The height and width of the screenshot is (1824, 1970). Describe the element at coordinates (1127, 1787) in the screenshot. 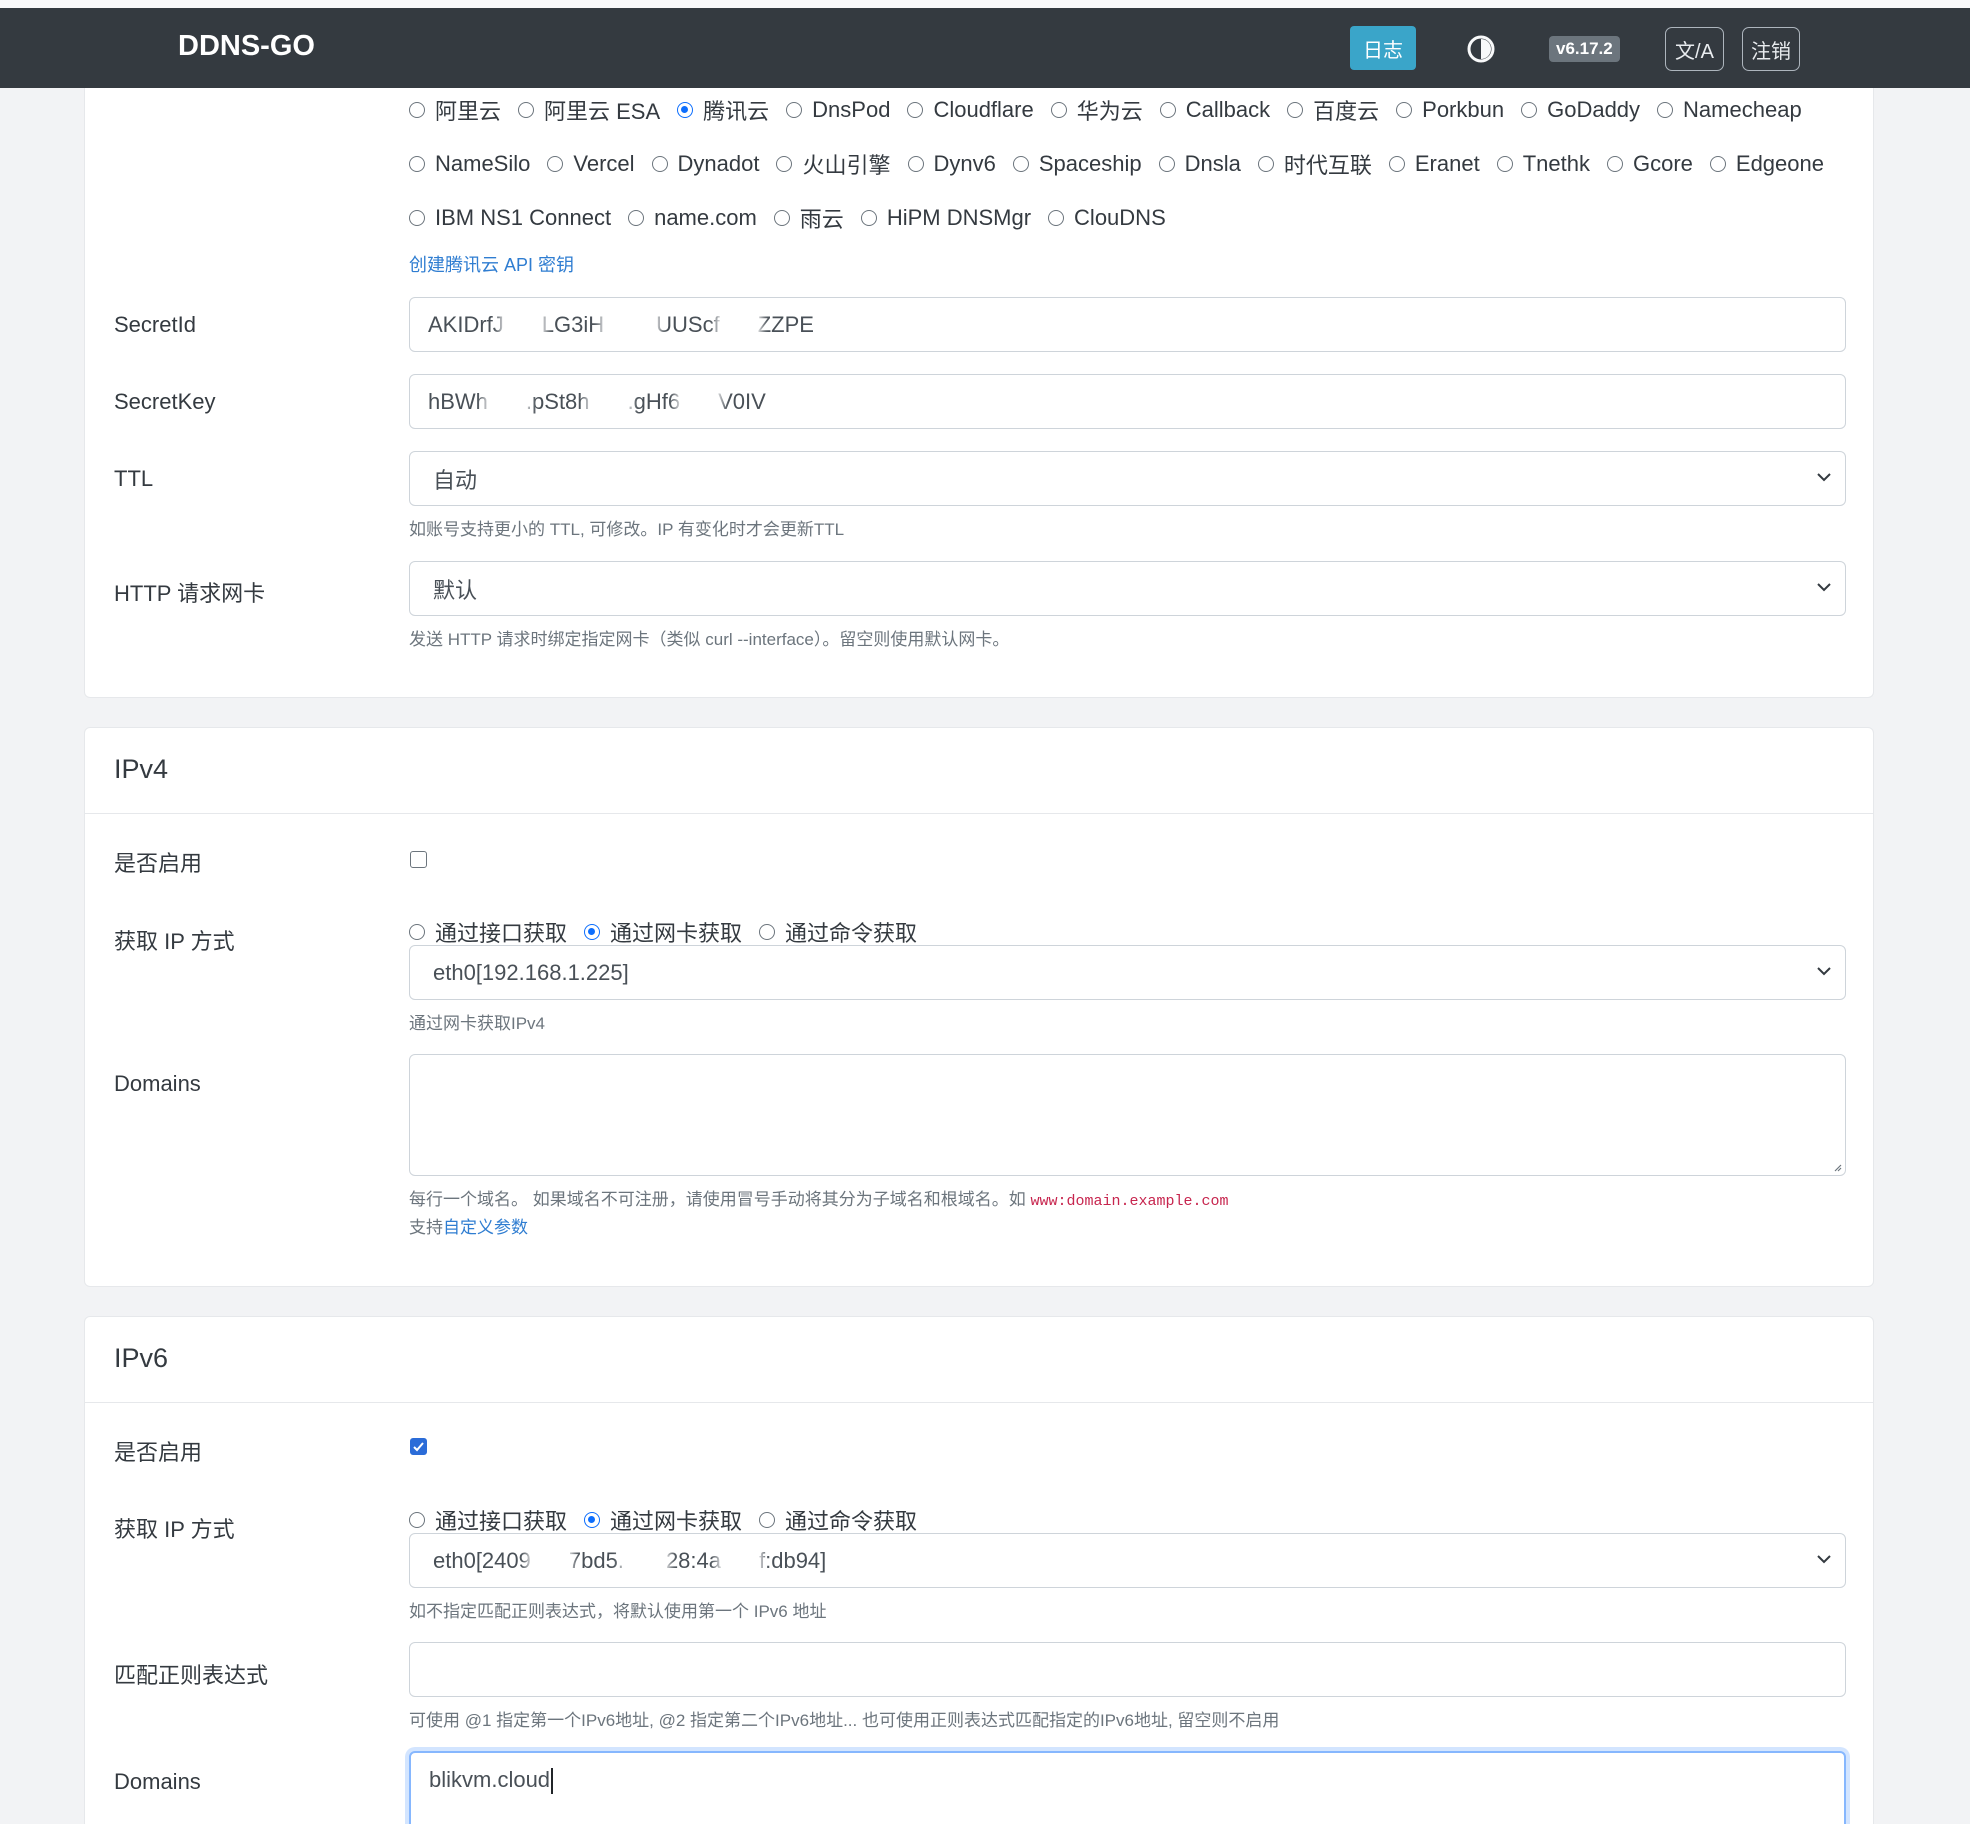

I see `ipv6-domains-textarea: blikvm.cloud` at that location.